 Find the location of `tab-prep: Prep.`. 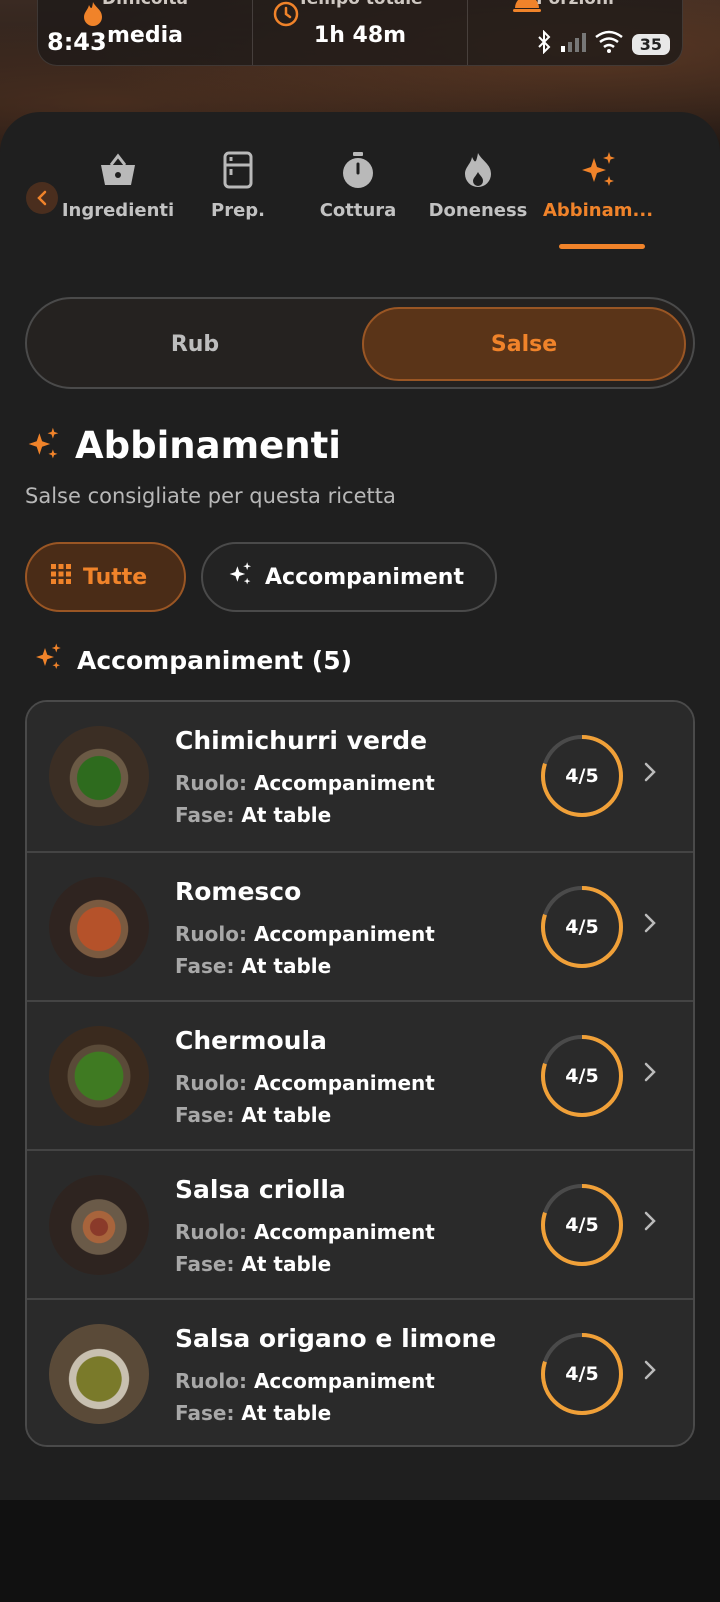

tab-prep: Prep. is located at coordinates (238, 184).